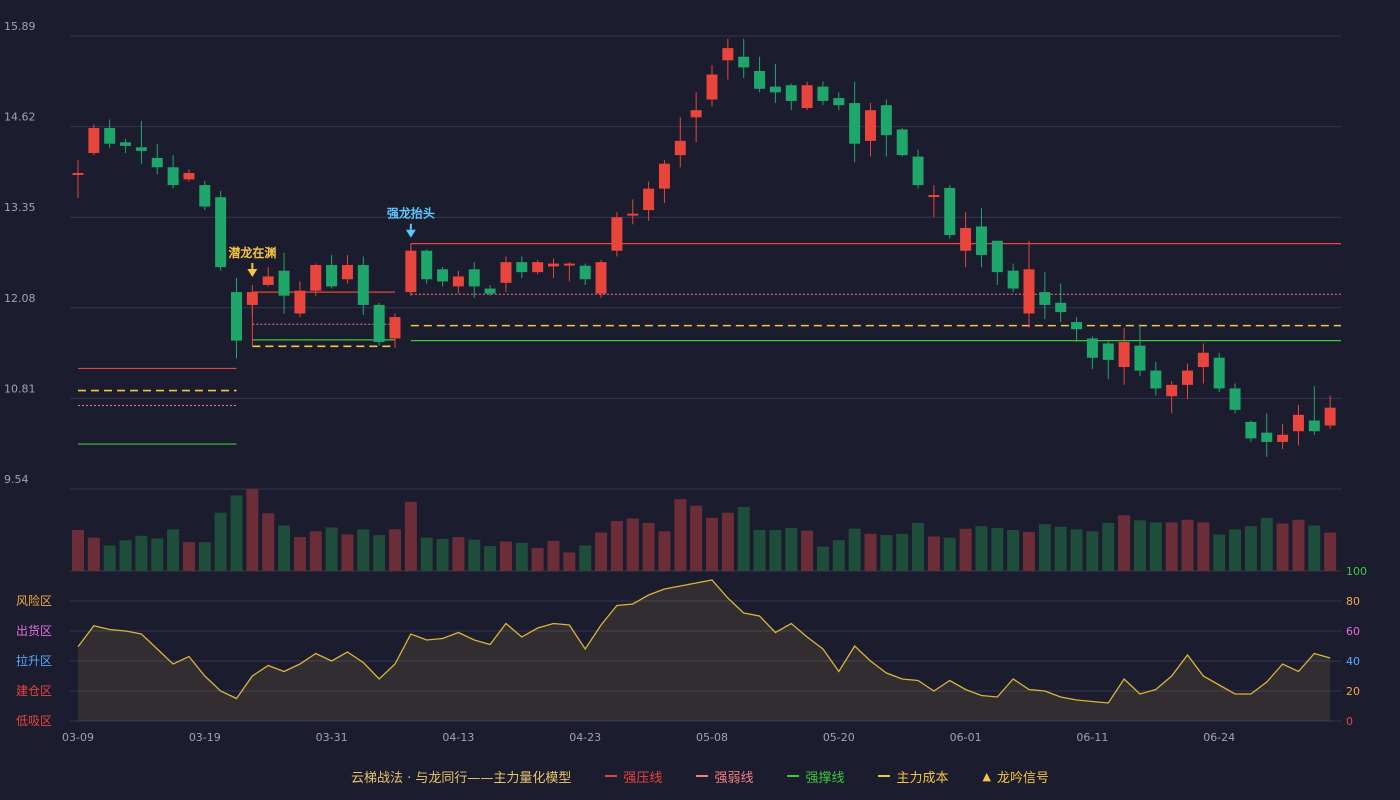  Describe the element at coordinates (922, 778) in the screenshot. I see `legend-label-cost: 主力成本` at that location.